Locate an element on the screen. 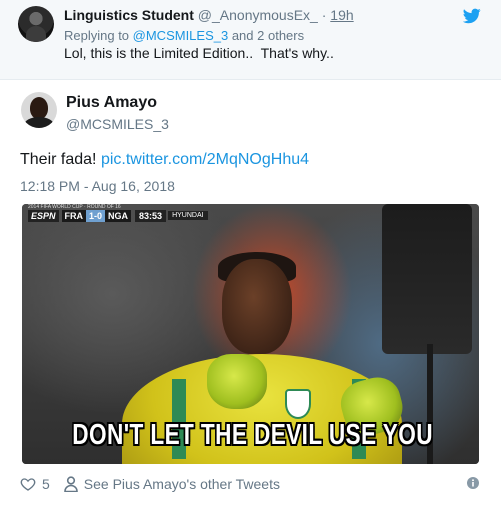 The image size is (501, 510). replying-to-others: and 2 others is located at coordinates (266, 35).